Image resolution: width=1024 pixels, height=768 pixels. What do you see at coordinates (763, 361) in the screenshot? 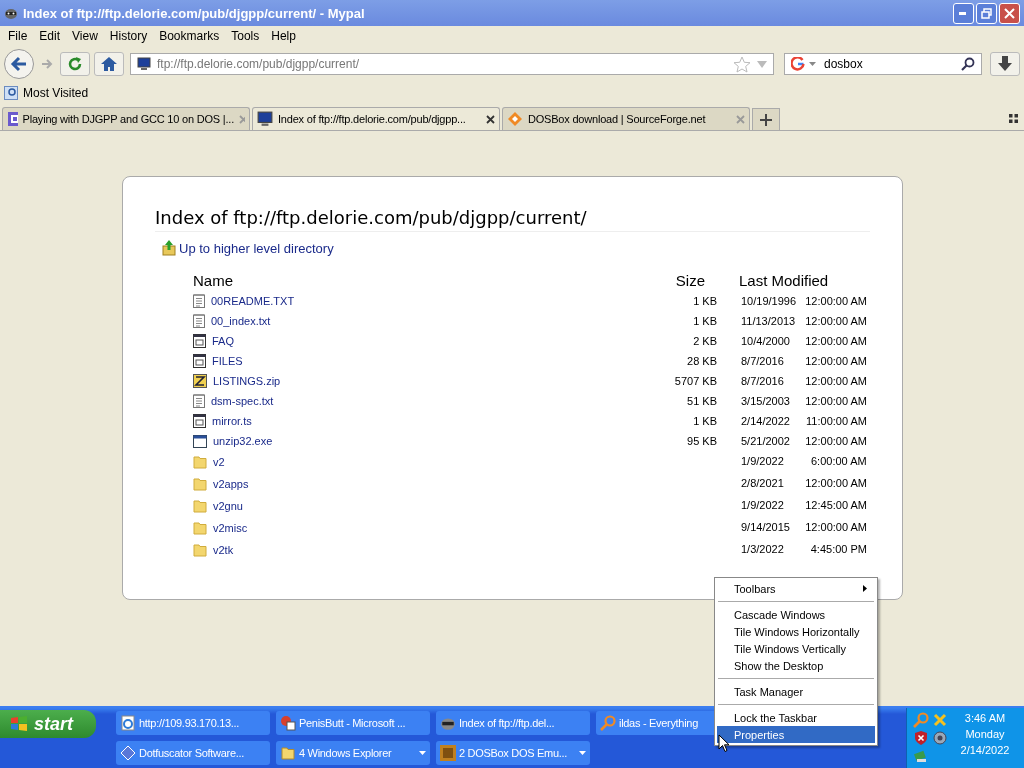
I see `modified-date: 8/7/2016` at bounding box center [763, 361].